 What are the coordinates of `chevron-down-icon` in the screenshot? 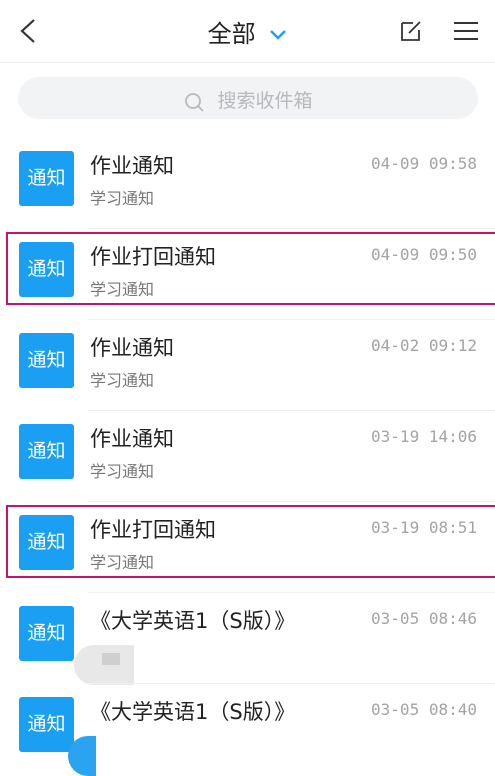 It's located at (278, 35).